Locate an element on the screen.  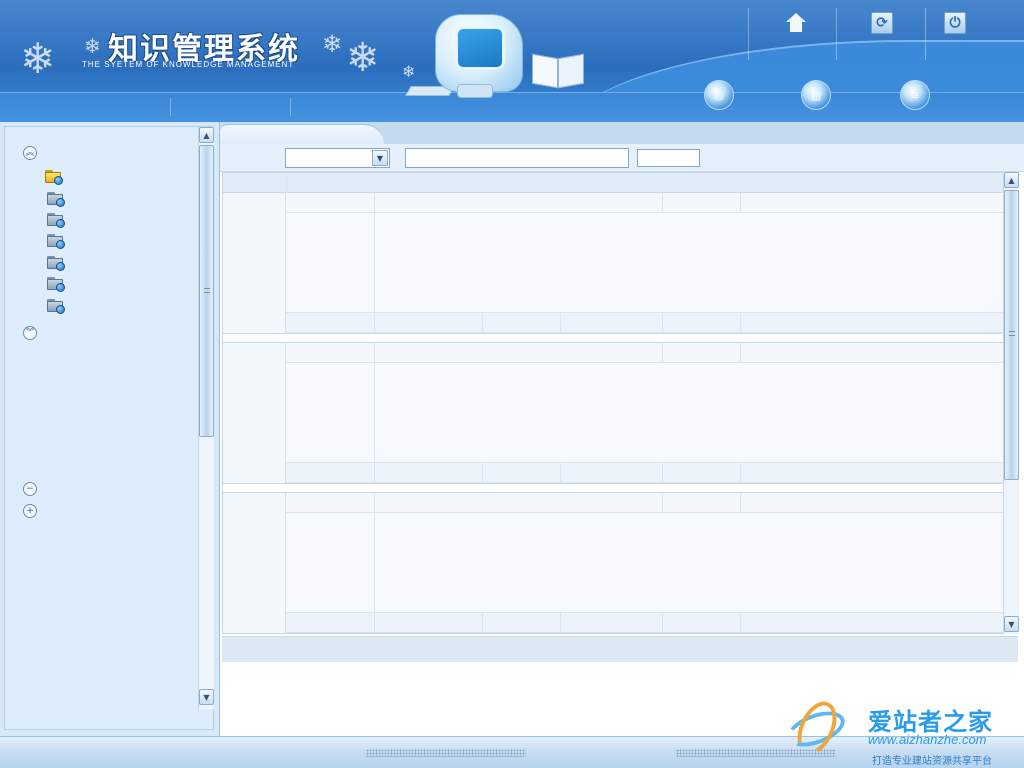
double-chevron-up-icon: ︽ is located at coordinates (30, 153).